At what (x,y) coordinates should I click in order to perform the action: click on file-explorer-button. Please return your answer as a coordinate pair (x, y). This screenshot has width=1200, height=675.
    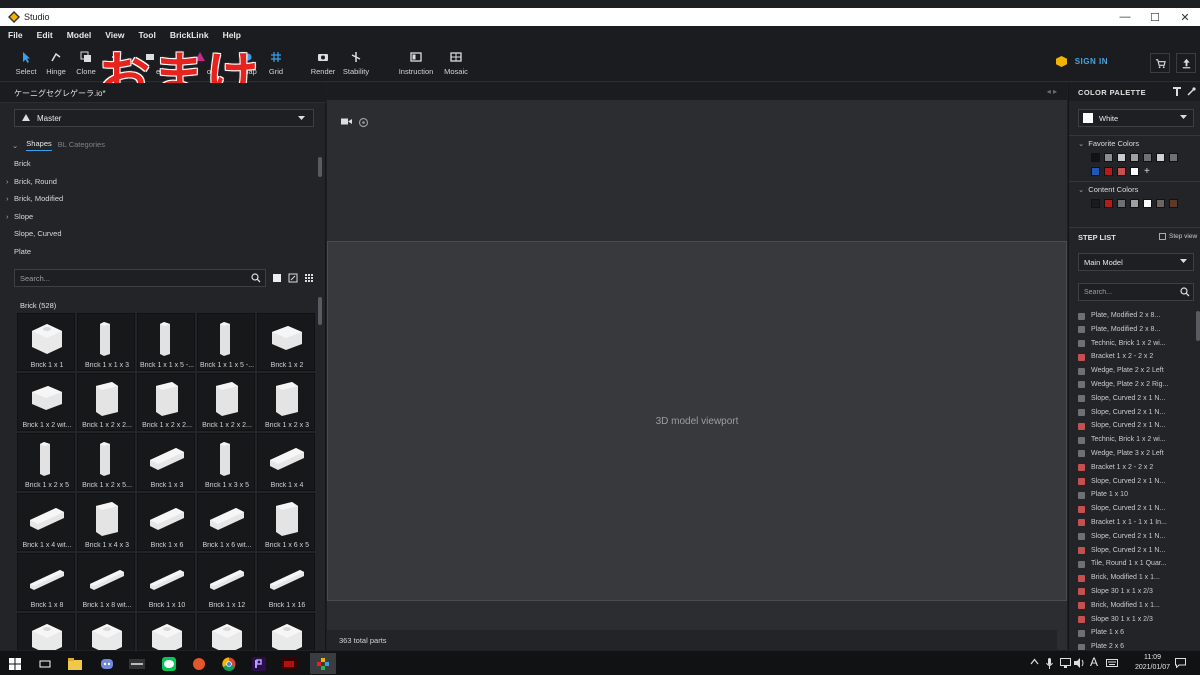
    Looking at the image, I should click on (75, 663).